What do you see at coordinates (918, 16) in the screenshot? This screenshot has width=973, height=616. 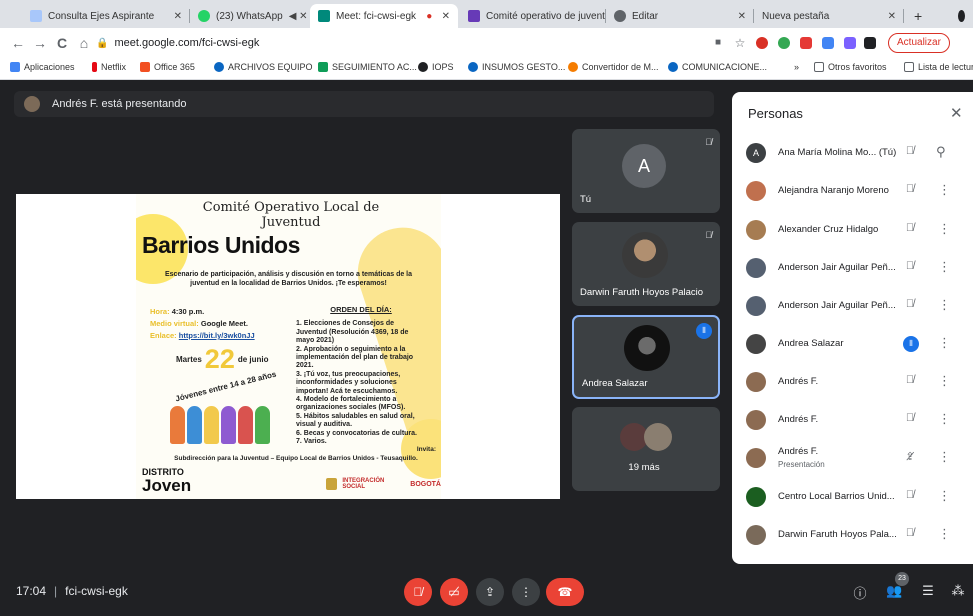 I see `new-tab-button: +` at bounding box center [918, 16].